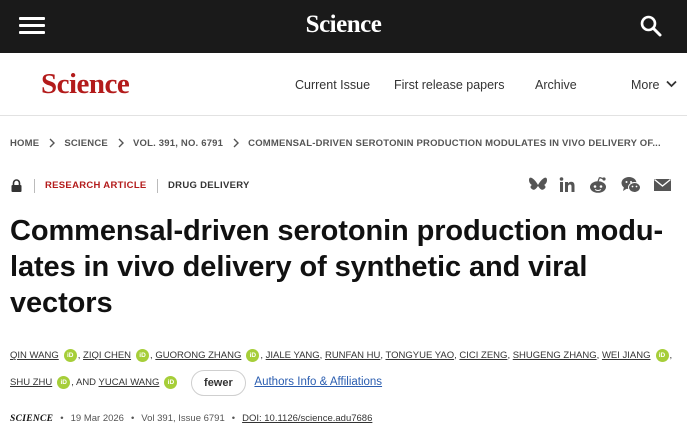 The height and width of the screenshot is (428, 687). I want to click on article-type: RESEARCH ARTICLE, so click(96, 185).